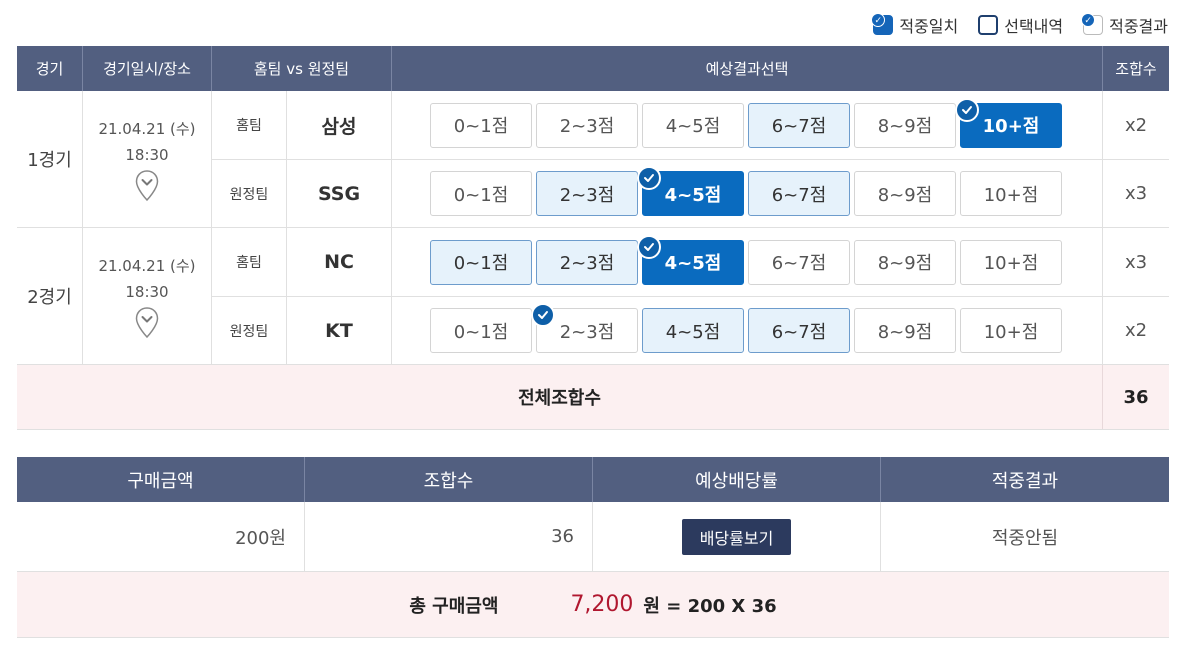  I want to click on legend: ✓ 적중일치 선택내역 ✓ 적중결과, so click(1019, 25).